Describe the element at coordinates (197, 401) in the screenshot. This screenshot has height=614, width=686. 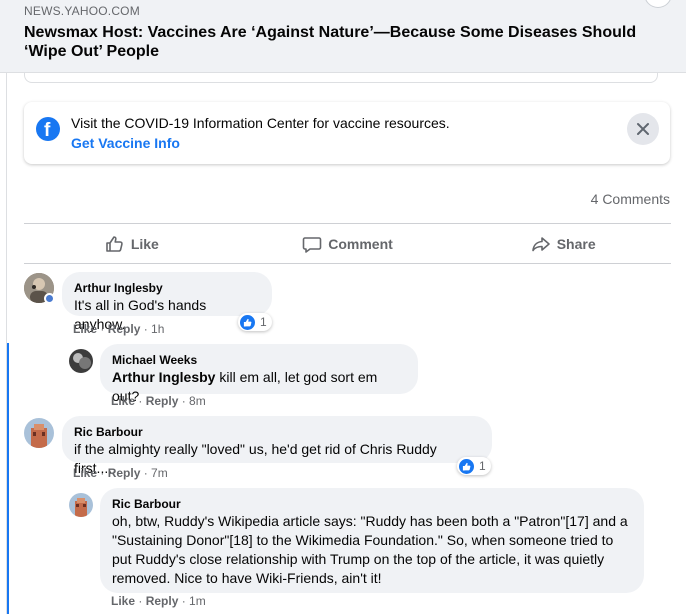
I see `comment-time: 8m` at that location.